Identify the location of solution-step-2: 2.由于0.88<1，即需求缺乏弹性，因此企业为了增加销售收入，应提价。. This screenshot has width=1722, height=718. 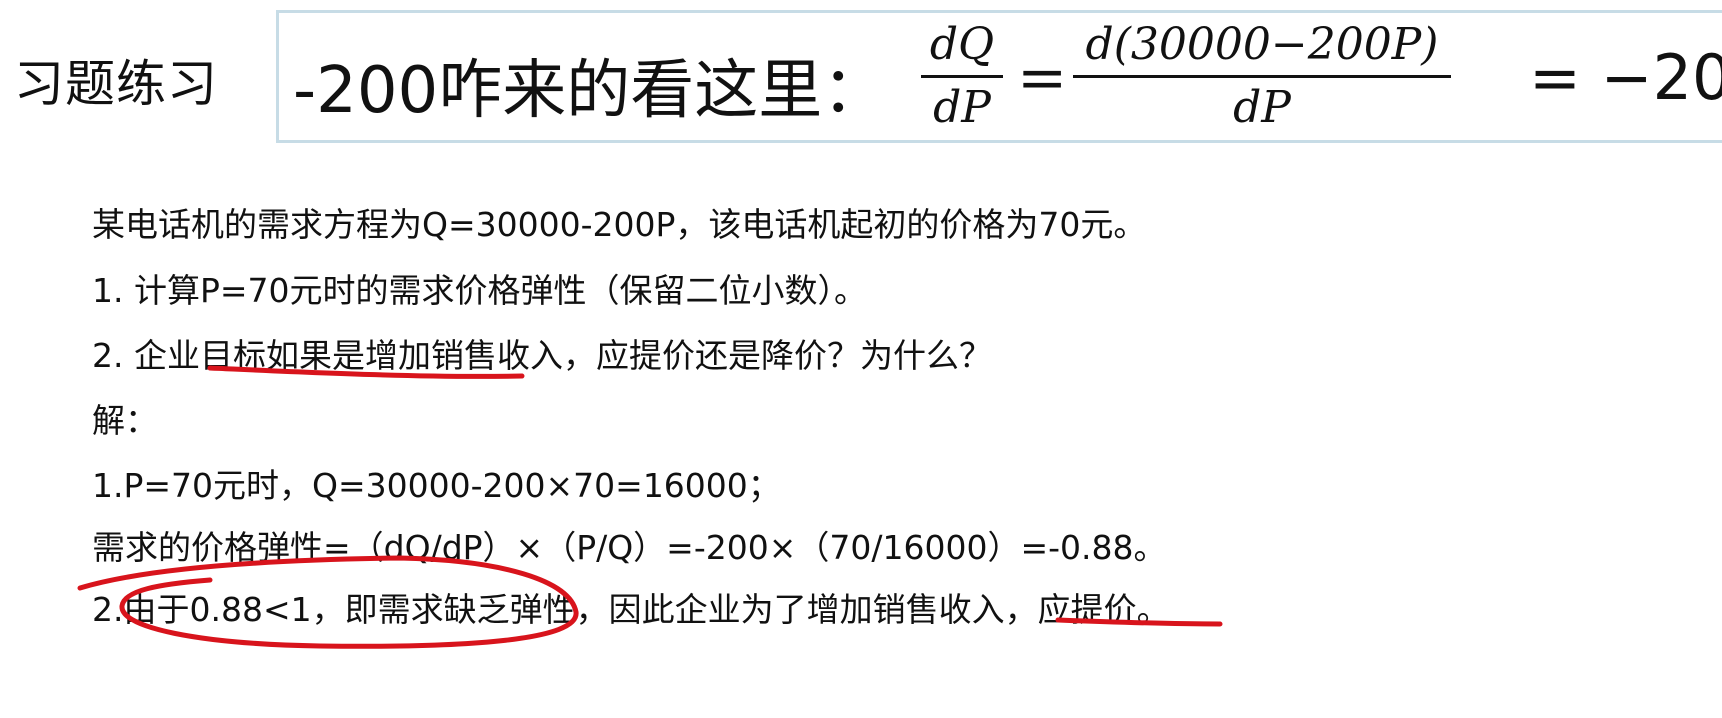
(631, 609).